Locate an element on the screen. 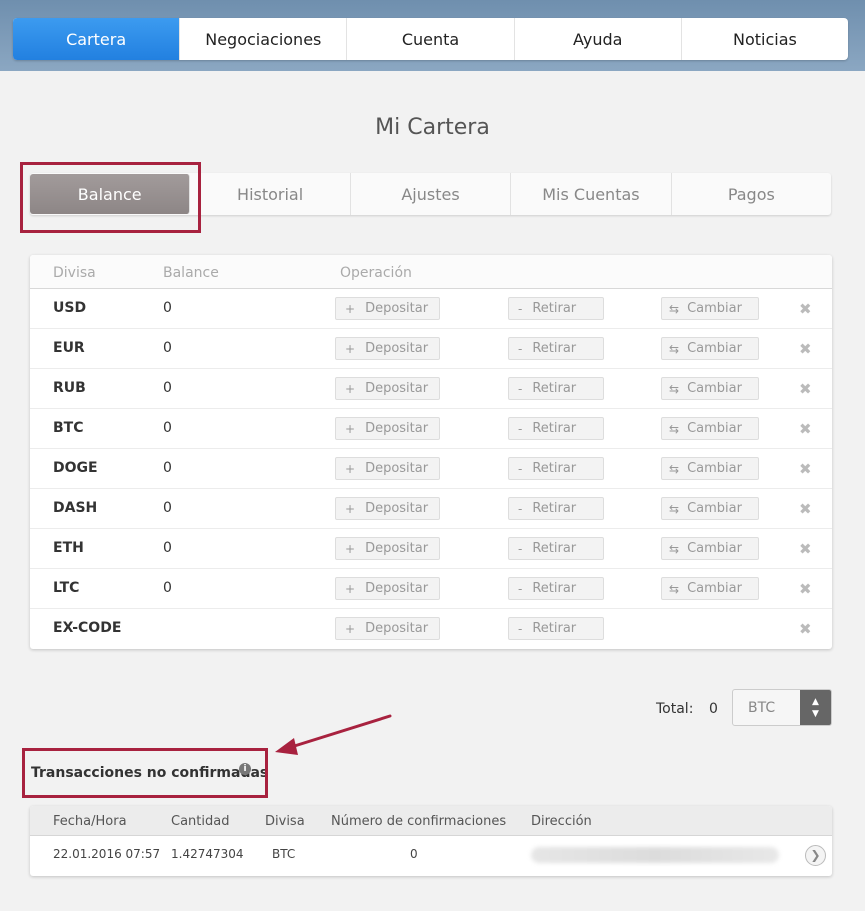 The width and height of the screenshot is (865, 911). row-currency: DASH is located at coordinates (75, 508).